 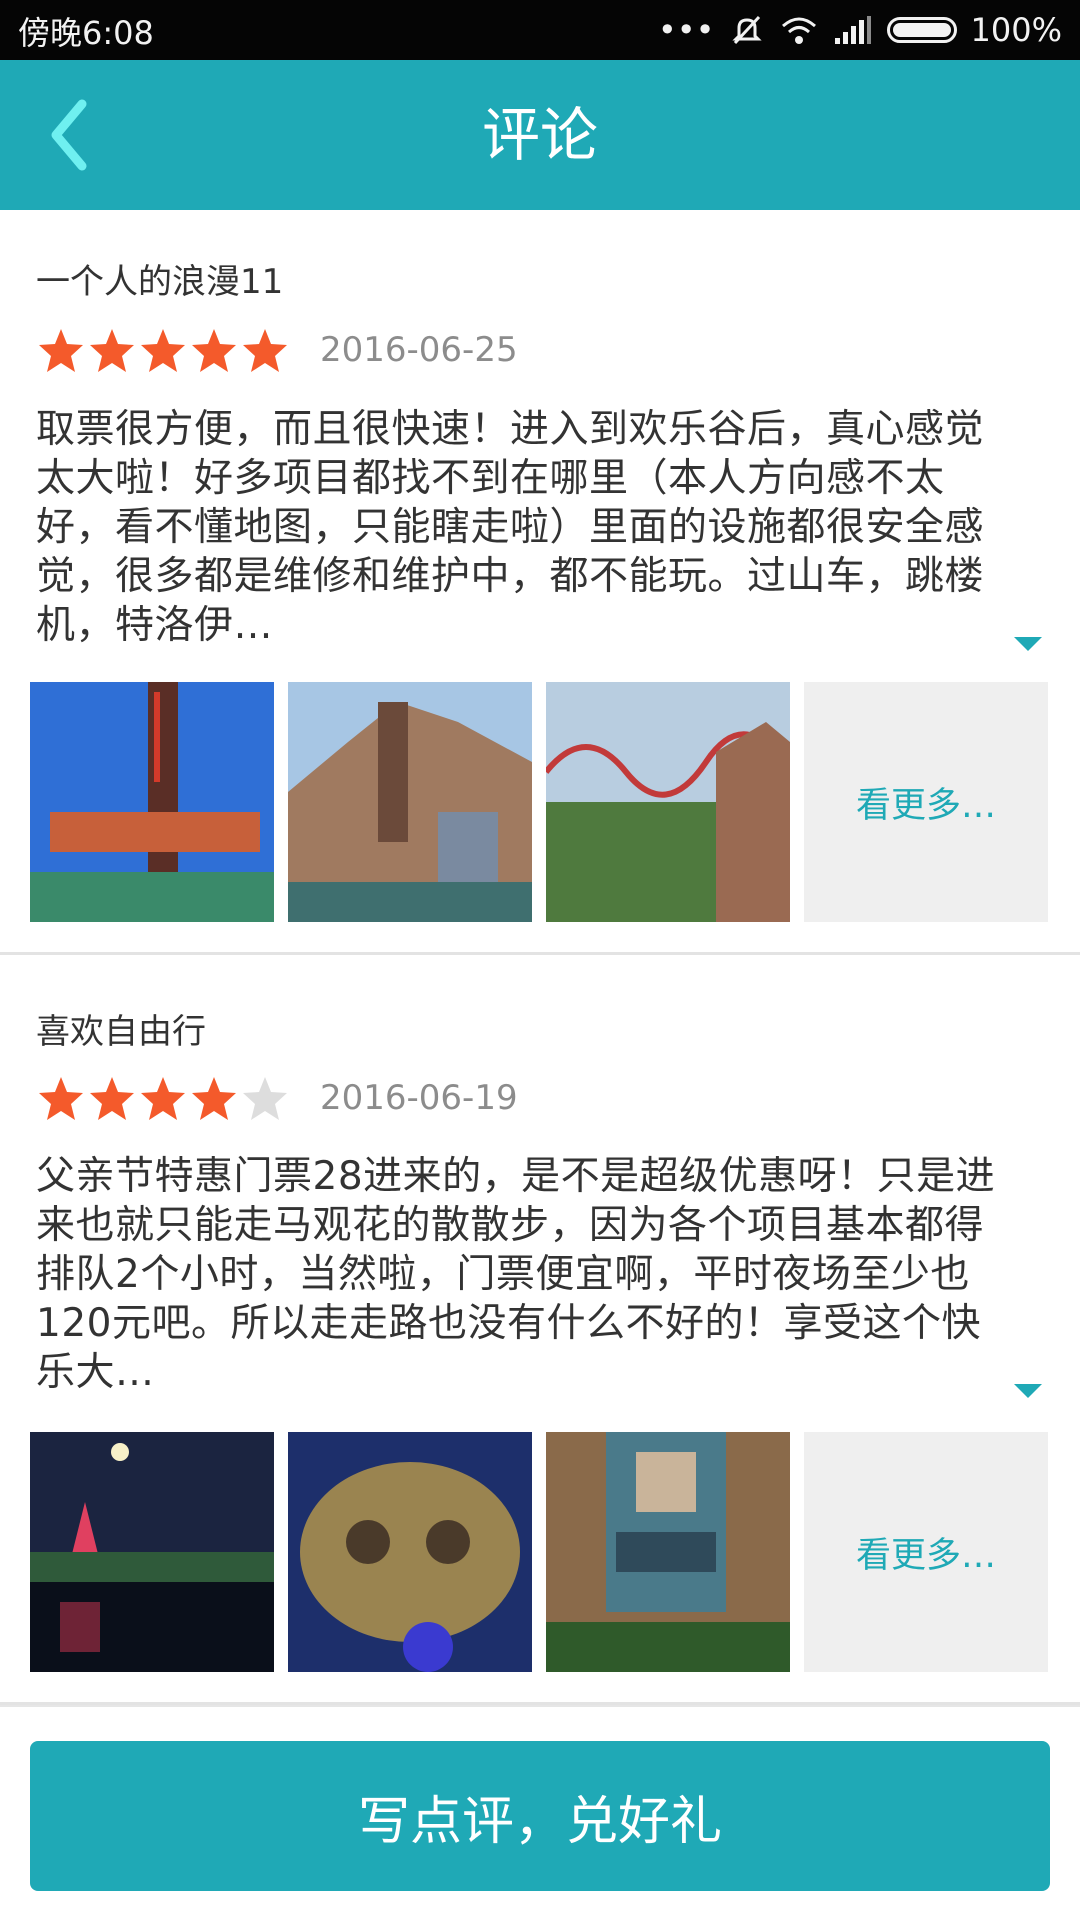 What do you see at coordinates (852, 30) in the screenshot?
I see `signal-icon` at bounding box center [852, 30].